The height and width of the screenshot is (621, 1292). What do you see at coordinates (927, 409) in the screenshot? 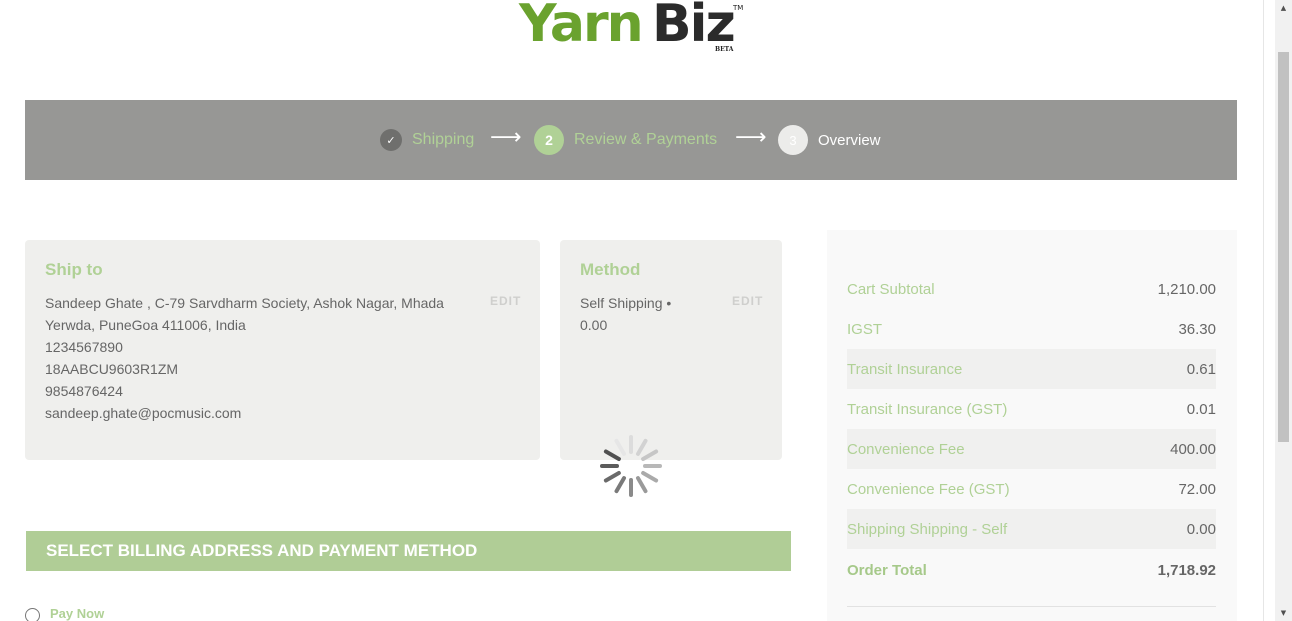
I see `summary-label: Transit Insurance (GST)` at bounding box center [927, 409].